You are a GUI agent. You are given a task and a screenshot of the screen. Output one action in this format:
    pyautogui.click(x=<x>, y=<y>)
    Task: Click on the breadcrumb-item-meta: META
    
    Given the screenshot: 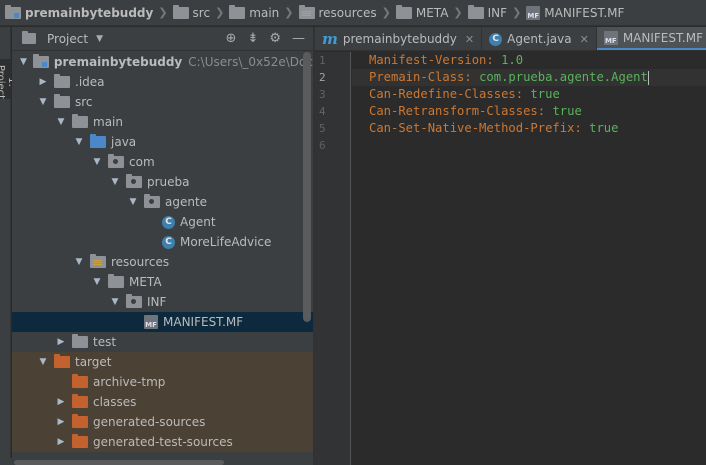 What is the action you would take?
    pyautogui.click(x=422, y=12)
    